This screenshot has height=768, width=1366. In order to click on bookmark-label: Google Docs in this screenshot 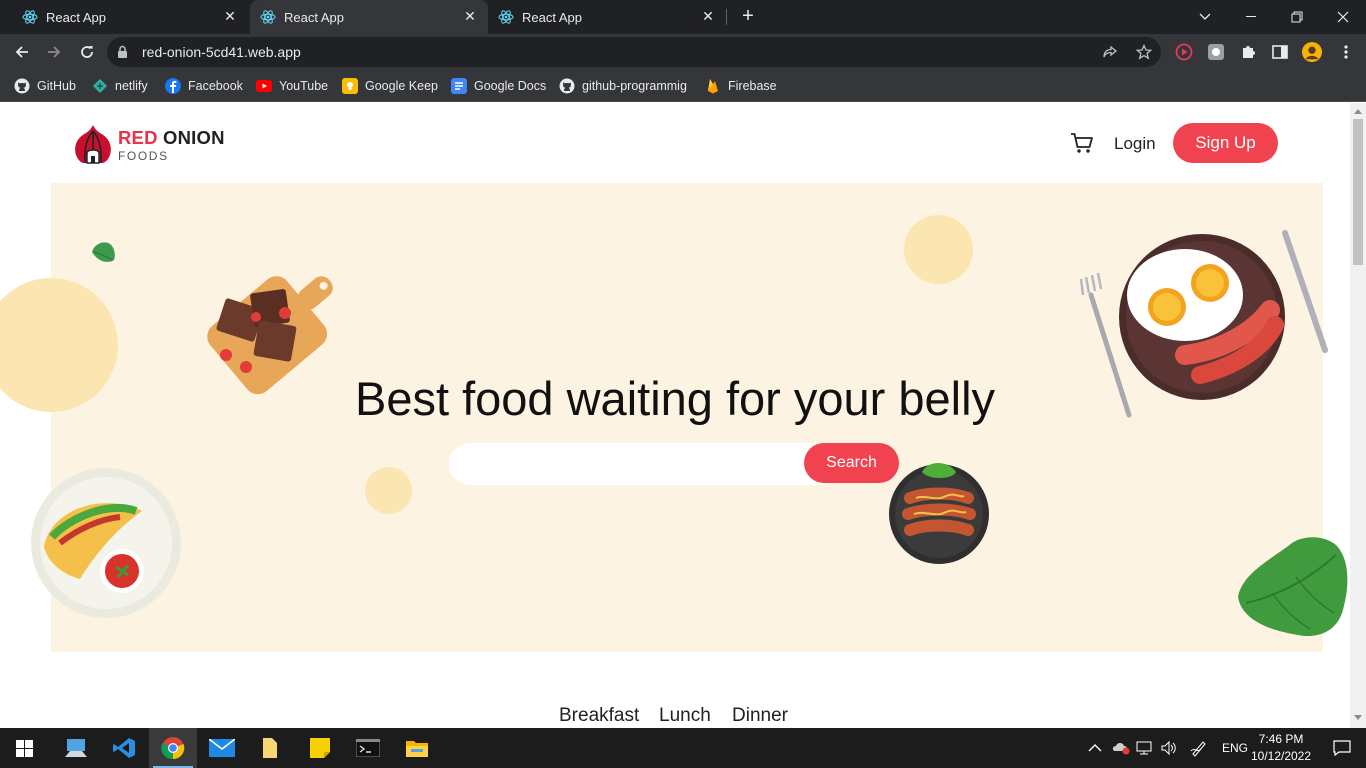, I will do `click(510, 86)`.